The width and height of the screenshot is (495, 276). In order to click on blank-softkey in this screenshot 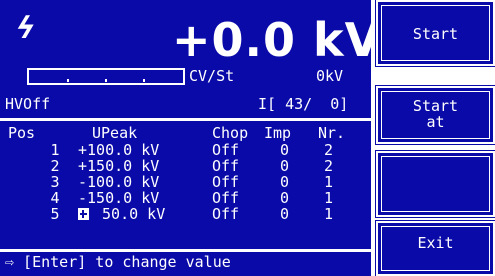, I will do `click(435, 184)`.